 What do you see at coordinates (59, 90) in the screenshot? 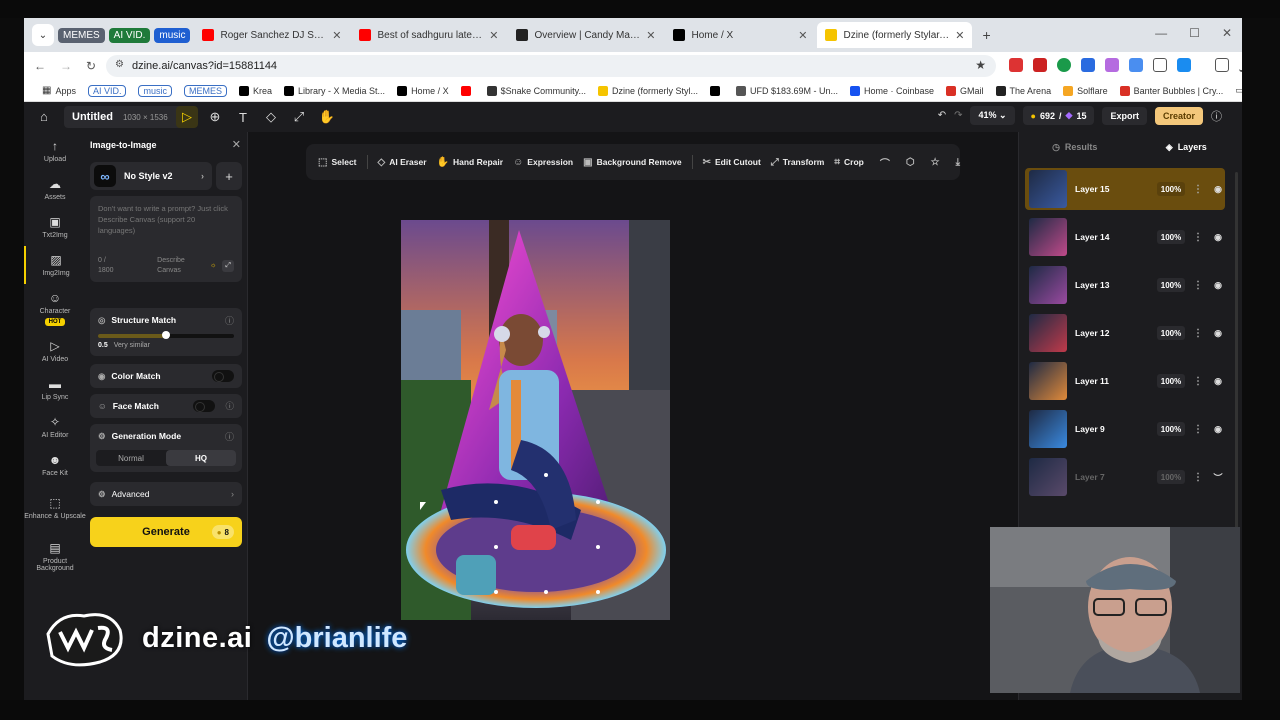
I see `bookmark-item: ▦ Apps` at bounding box center [59, 90].